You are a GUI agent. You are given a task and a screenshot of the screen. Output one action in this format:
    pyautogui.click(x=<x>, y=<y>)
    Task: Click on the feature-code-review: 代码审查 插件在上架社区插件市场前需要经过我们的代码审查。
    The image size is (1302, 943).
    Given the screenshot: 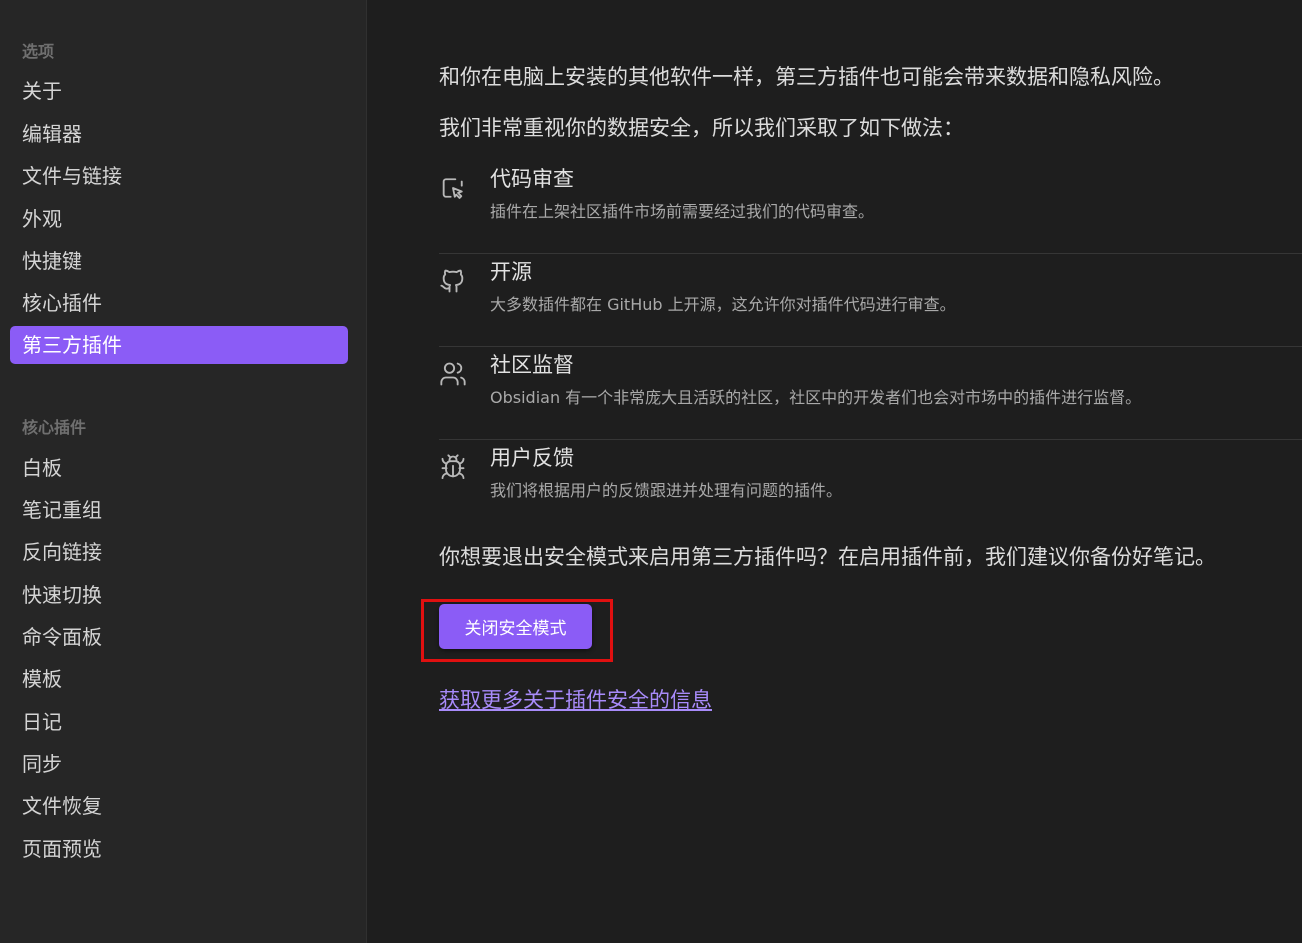 What is the action you would take?
    pyautogui.click(x=870, y=207)
    